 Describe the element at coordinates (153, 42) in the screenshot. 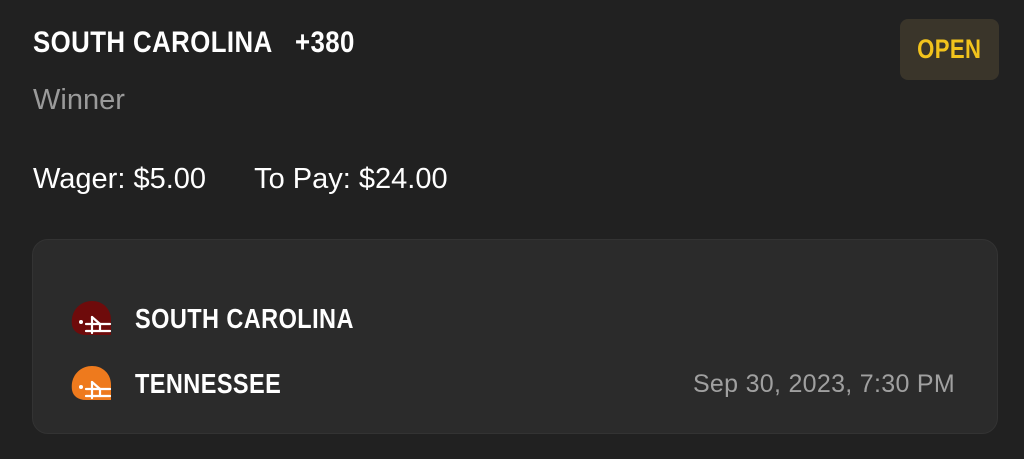

I see `bet-selection: SOUTH CAROLINA` at that location.